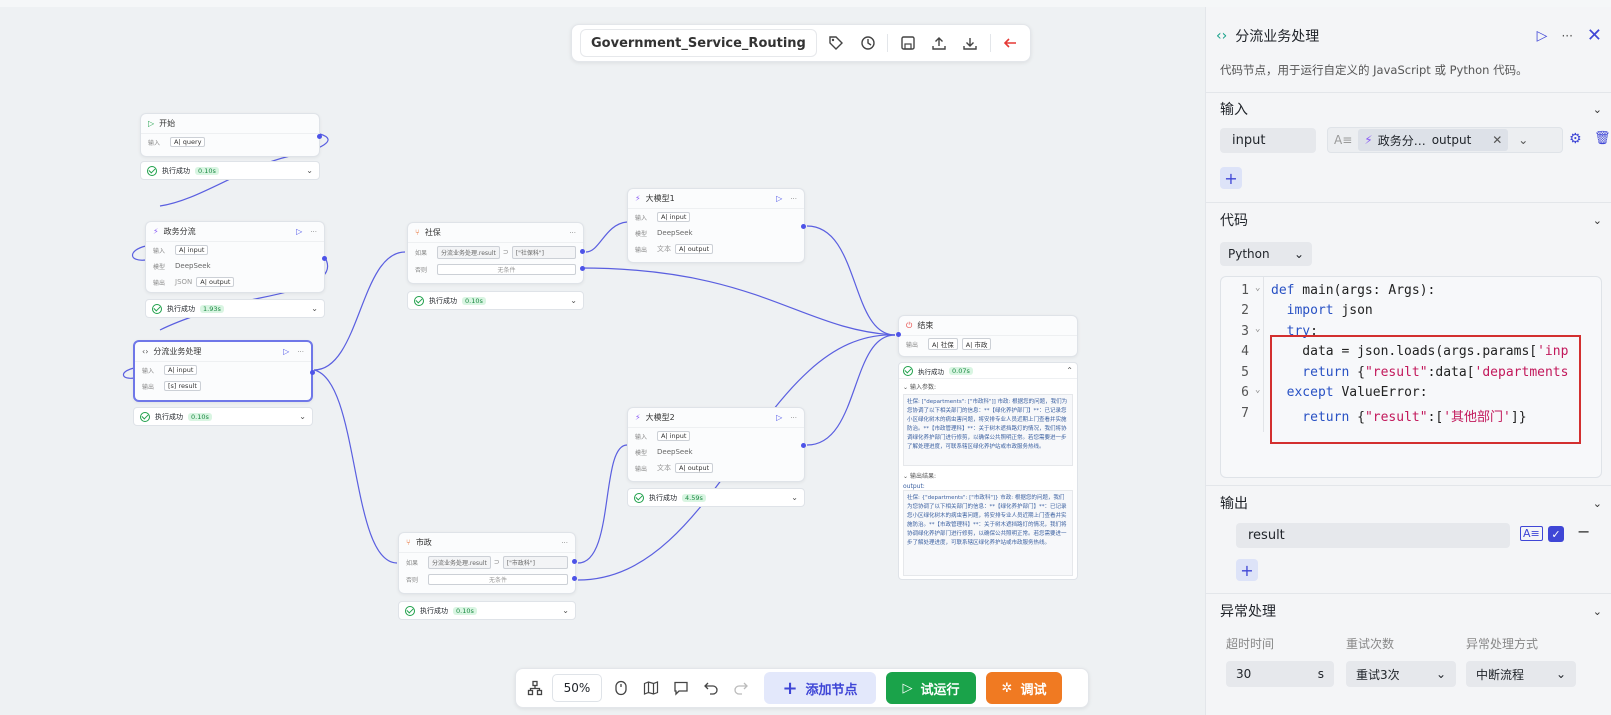 Image resolution: width=1611 pixels, height=715 pixels. What do you see at coordinates (1010, 43) in the screenshot?
I see `back-arrow-icon` at bounding box center [1010, 43].